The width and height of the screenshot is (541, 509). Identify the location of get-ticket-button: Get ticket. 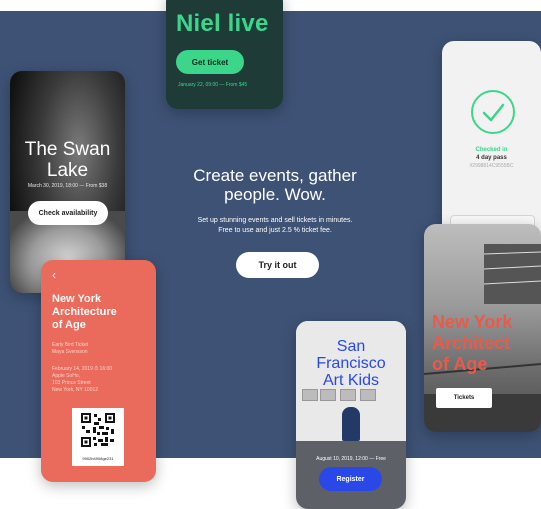
(210, 62).